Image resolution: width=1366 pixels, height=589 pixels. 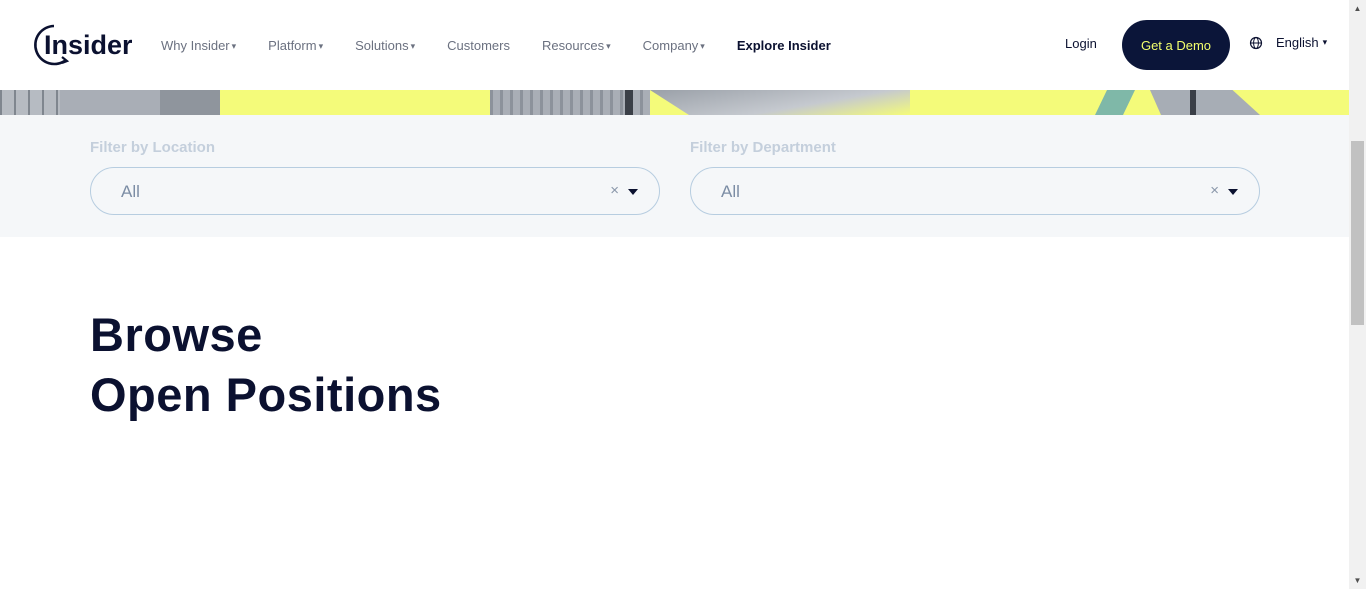 What do you see at coordinates (382, 45) in the screenshot?
I see `nav-label: Solutions` at bounding box center [382, 45].